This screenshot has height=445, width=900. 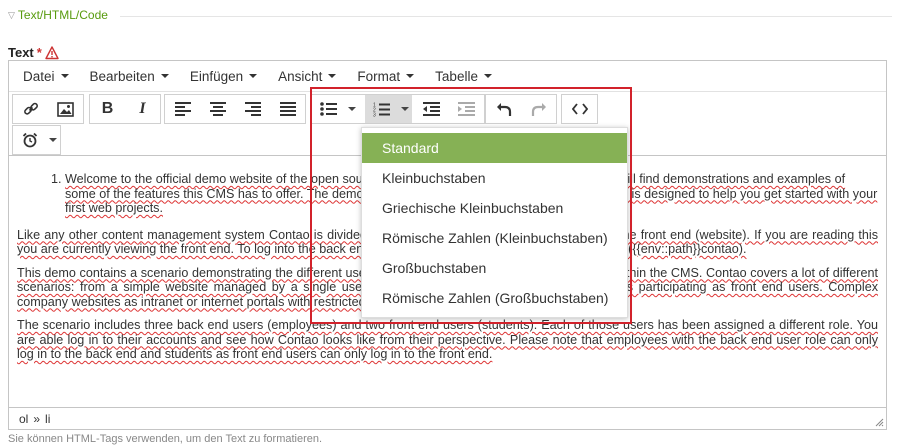 I want to click on menu-tabelle: Tabelle, so click(x=464, y=76).